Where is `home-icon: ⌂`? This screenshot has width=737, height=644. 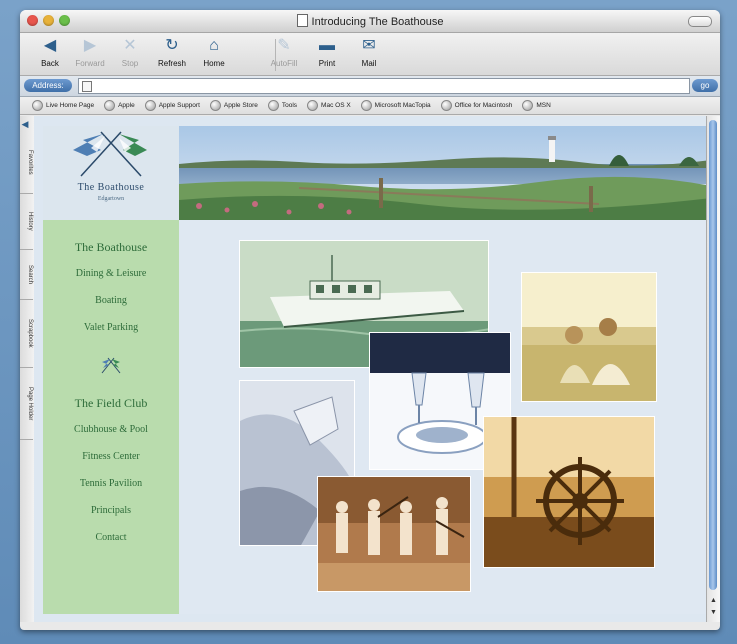
home-icon: ⌂ is located at coordinates (214, 45).